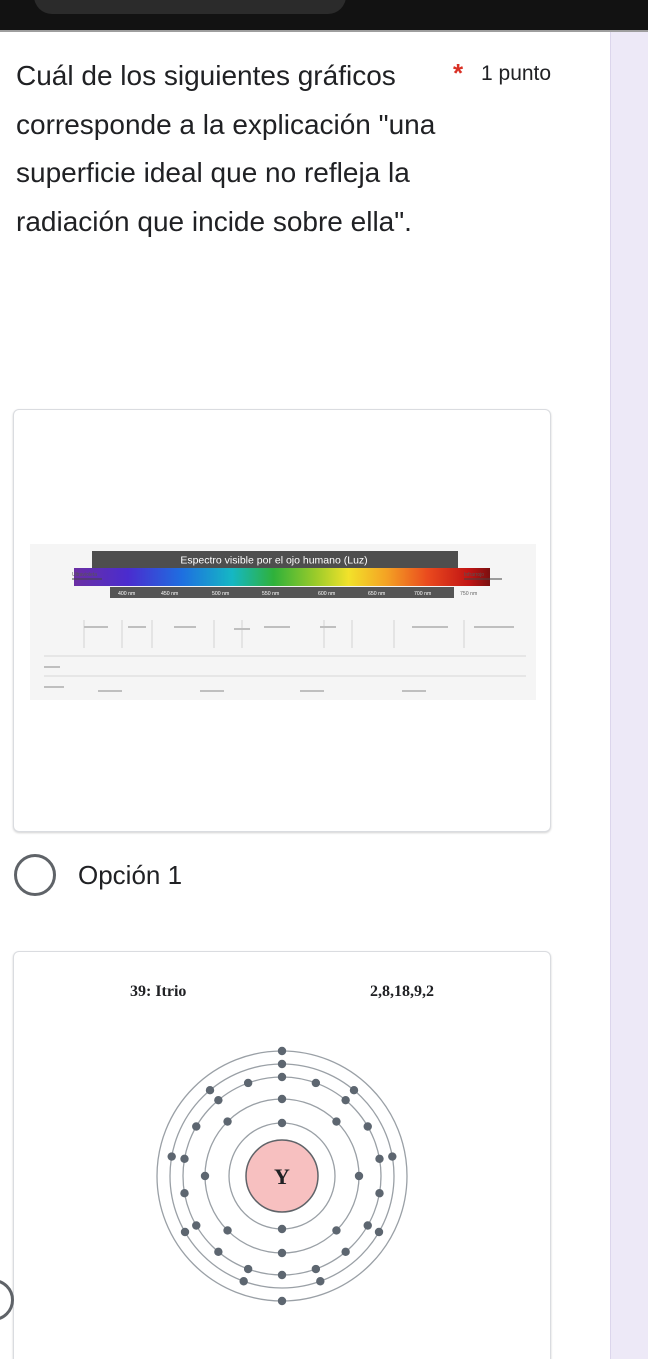 Image resolution: width=648 pixels, height=1359 pixels. I want to click on question-points: 1 punto, so click(516, 73).